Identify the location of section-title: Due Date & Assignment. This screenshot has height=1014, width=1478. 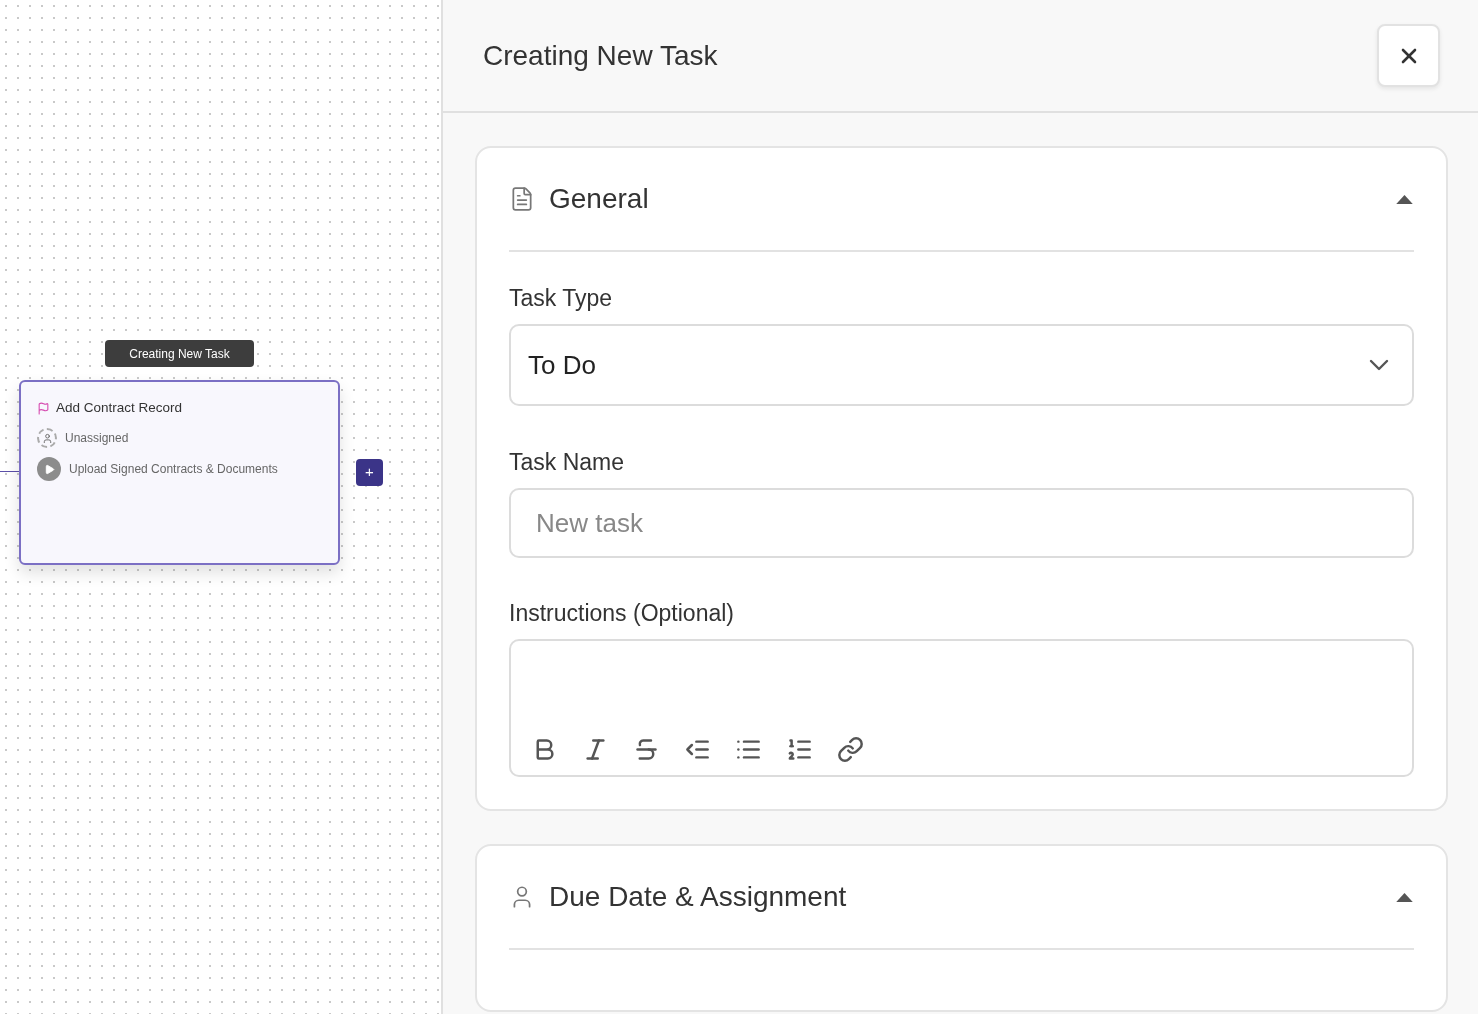
(698, 897).